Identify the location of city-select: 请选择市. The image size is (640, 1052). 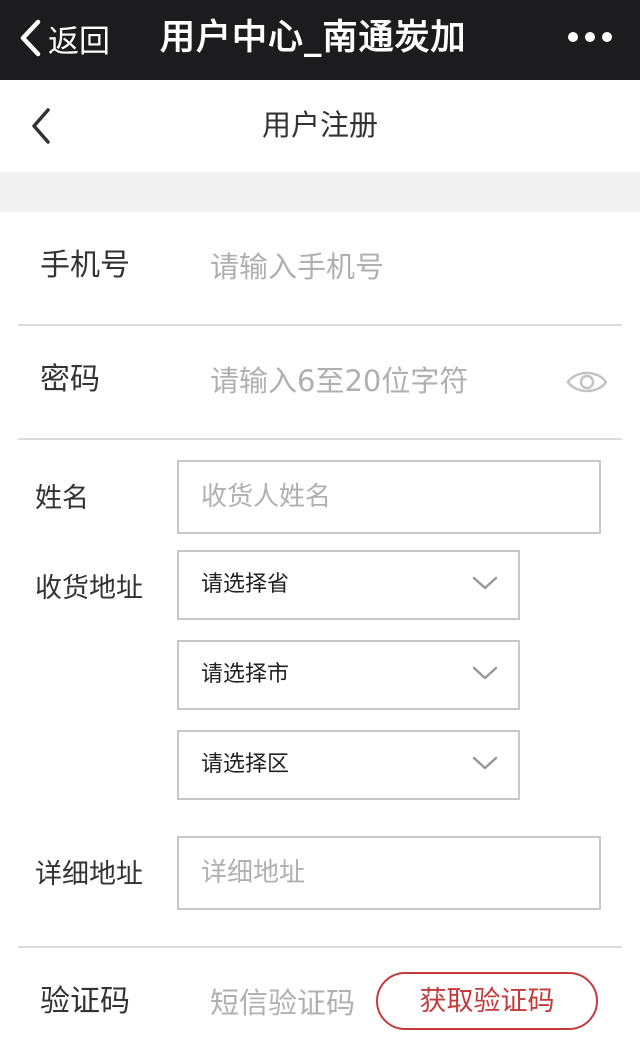
(348, 675).